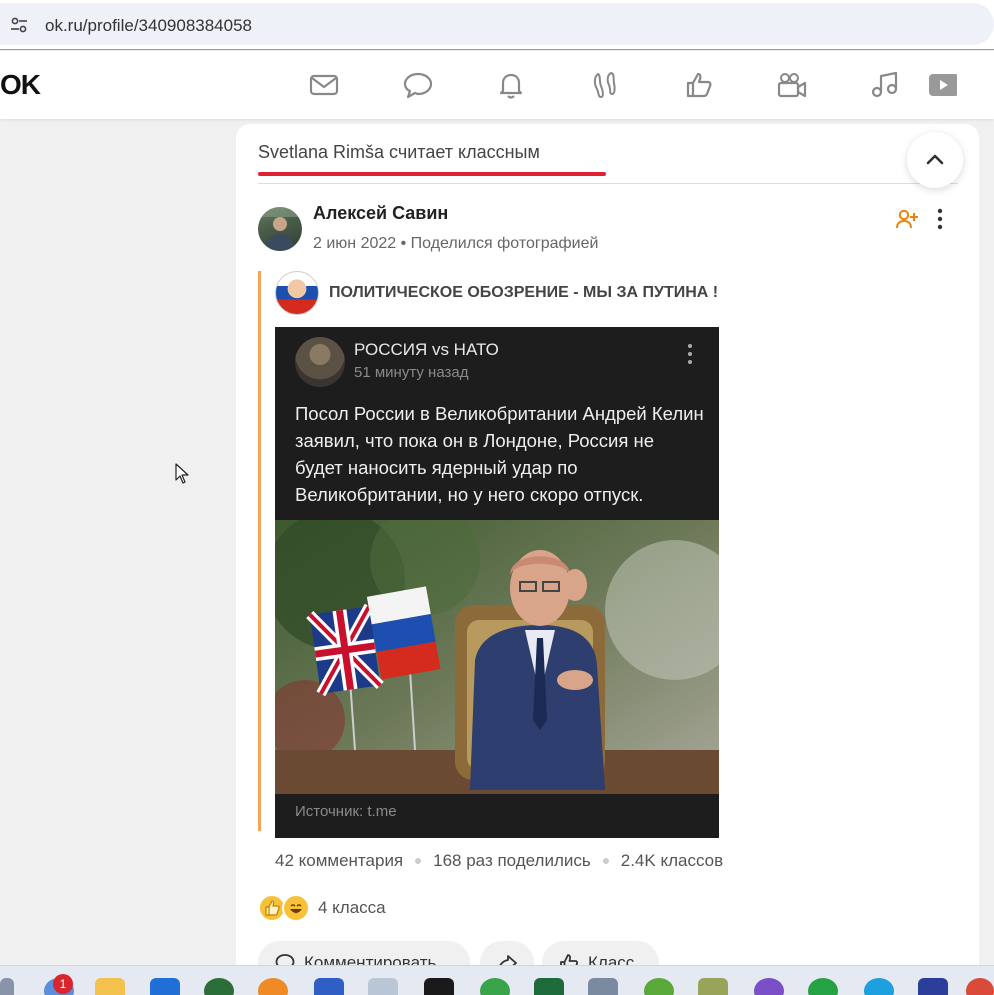  What do you see at coordinates (352, 908) in the screenshot?
I see `reactions-count: 4 класса` at bounding box center [352, 908].